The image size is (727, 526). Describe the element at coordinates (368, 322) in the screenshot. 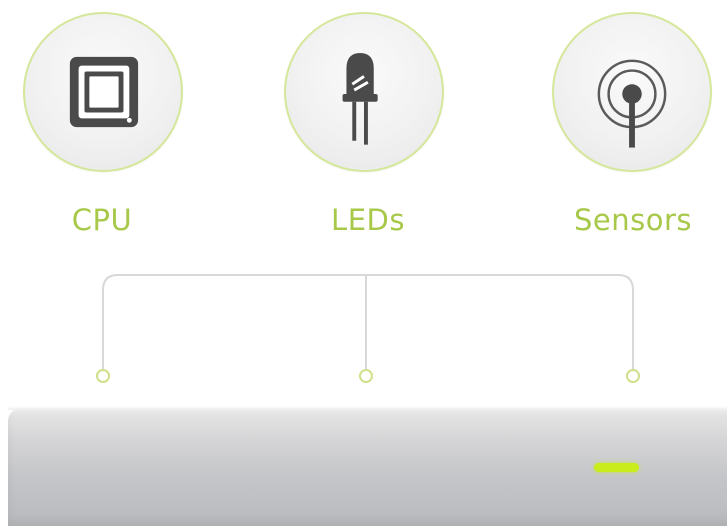

I see `connector-bracket` at that location.